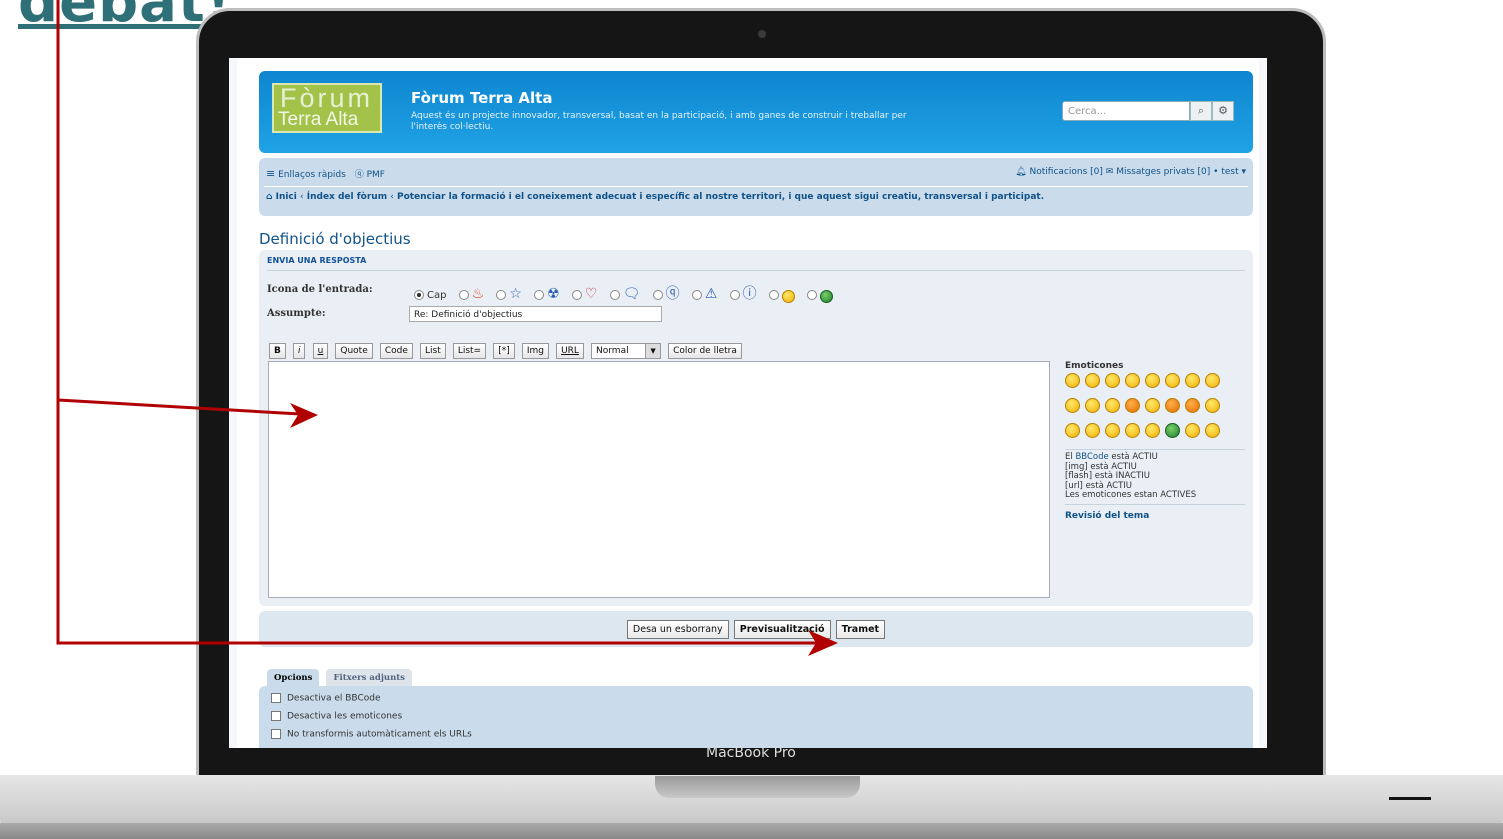 This screenshot has height=839, width=1503. What do you see at coordinates (179, 407) in the screenshot?
I see `arrow-to-editor-path` at bounding box center [179, 407].